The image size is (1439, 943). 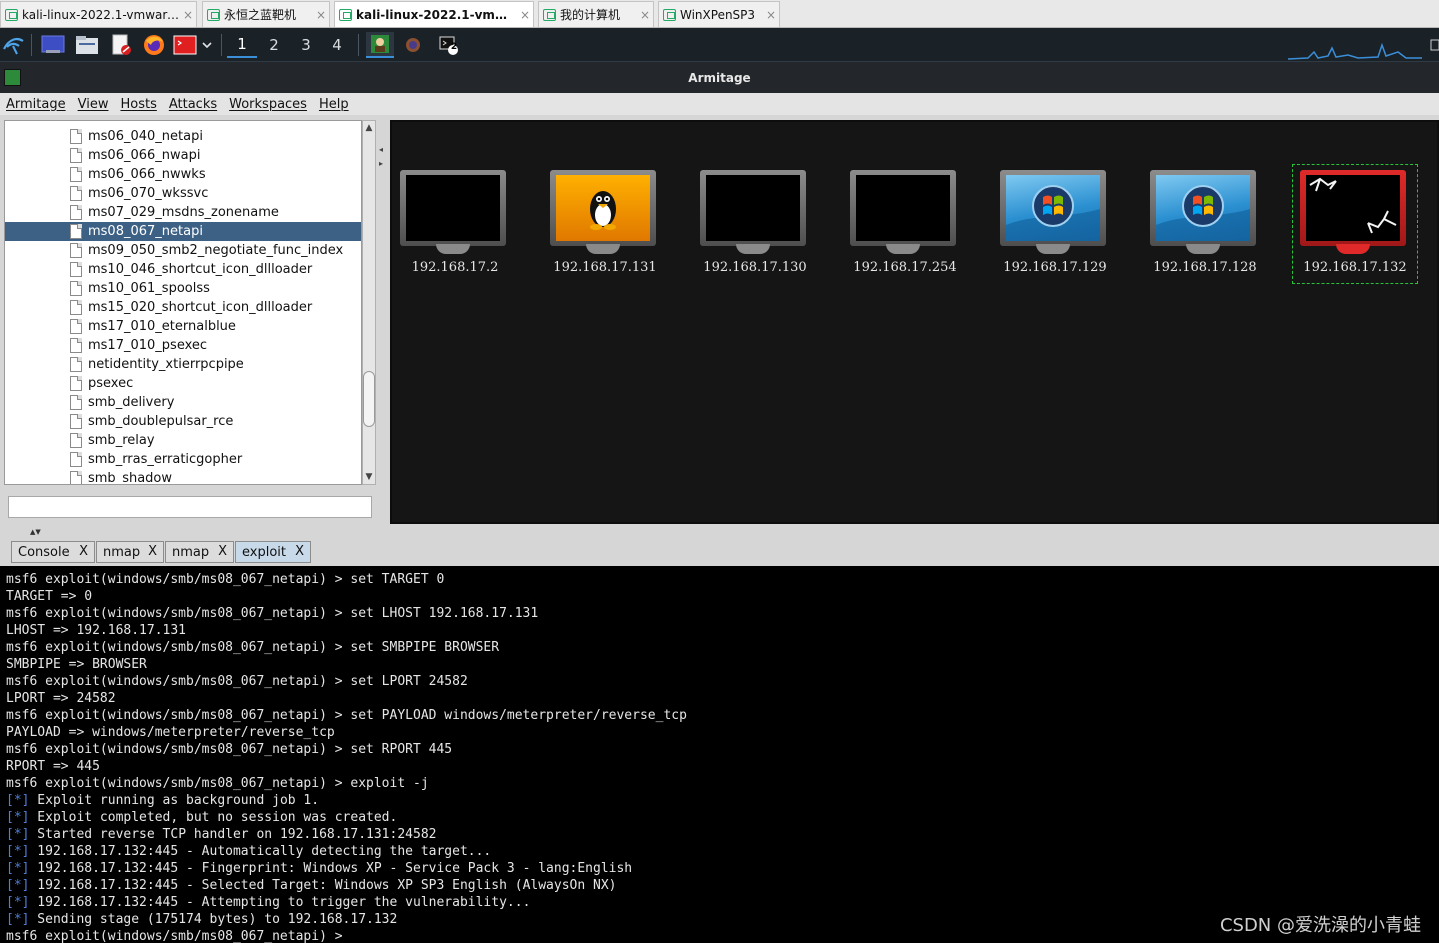 I want to click on module-name: ms06_040_netapi, so click(x=145, y=136).